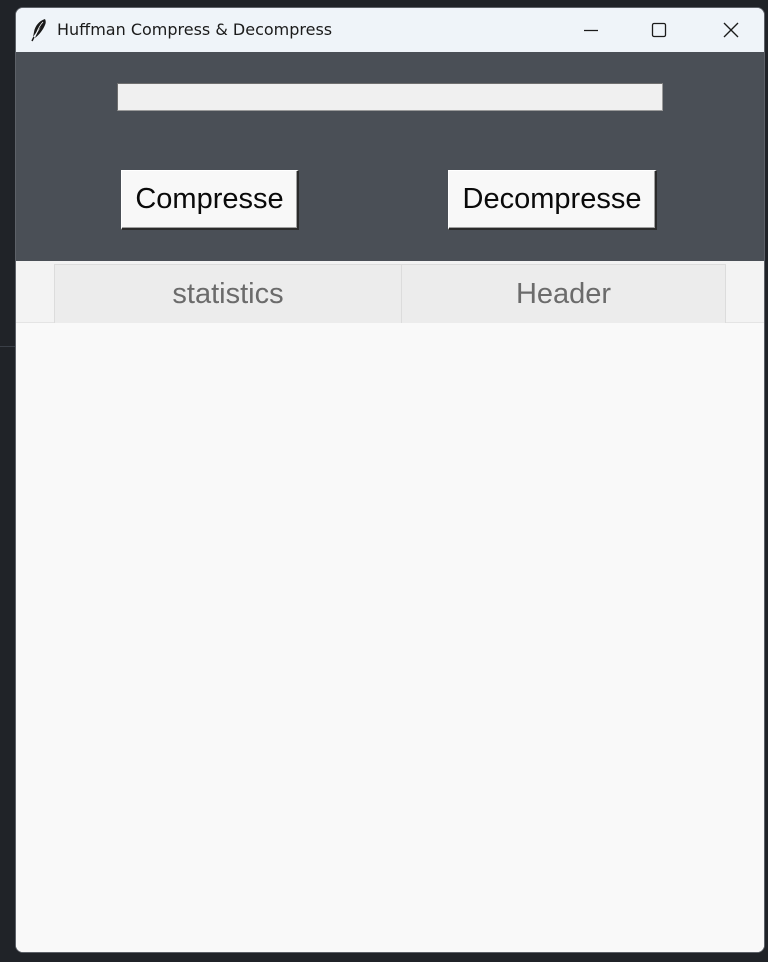  What do you see at coordinates (390, 30) in the screenshot?
I see `title-bar: Huffman Compress & Decompress` at bounding box center [390, 30].